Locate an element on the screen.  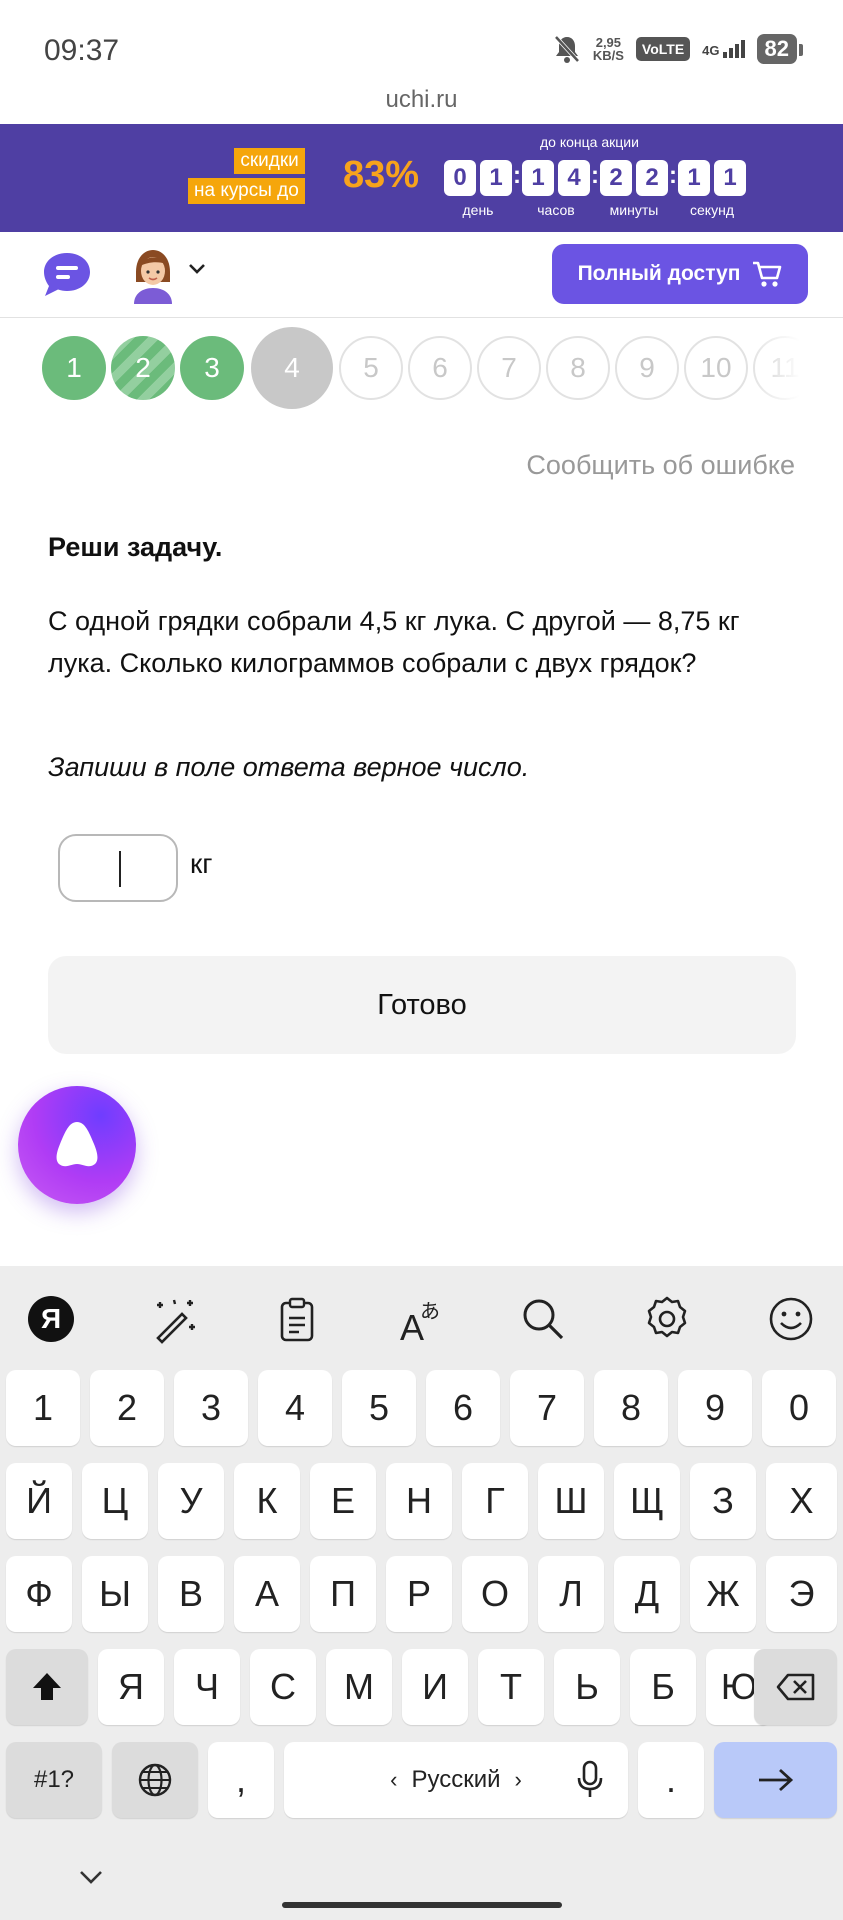
step-3: 3 is located at coordinates (212, 368).